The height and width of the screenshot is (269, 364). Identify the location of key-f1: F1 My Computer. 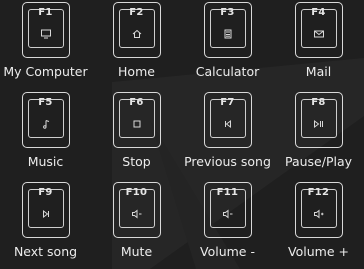
(45, 44).